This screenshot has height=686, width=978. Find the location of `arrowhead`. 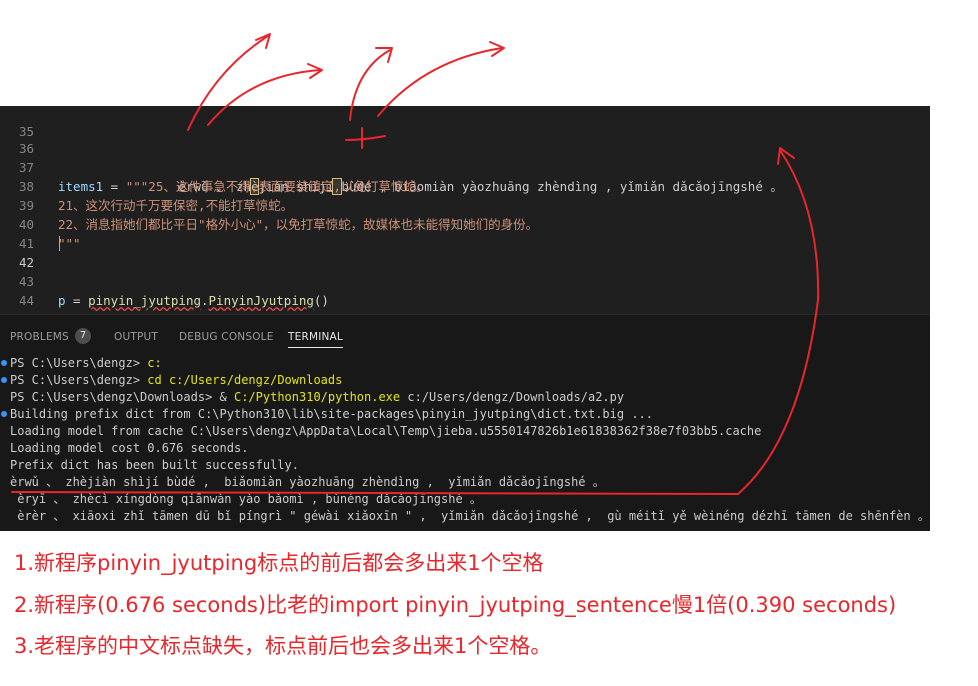

arrowhead is located at coordinates (786, 156).